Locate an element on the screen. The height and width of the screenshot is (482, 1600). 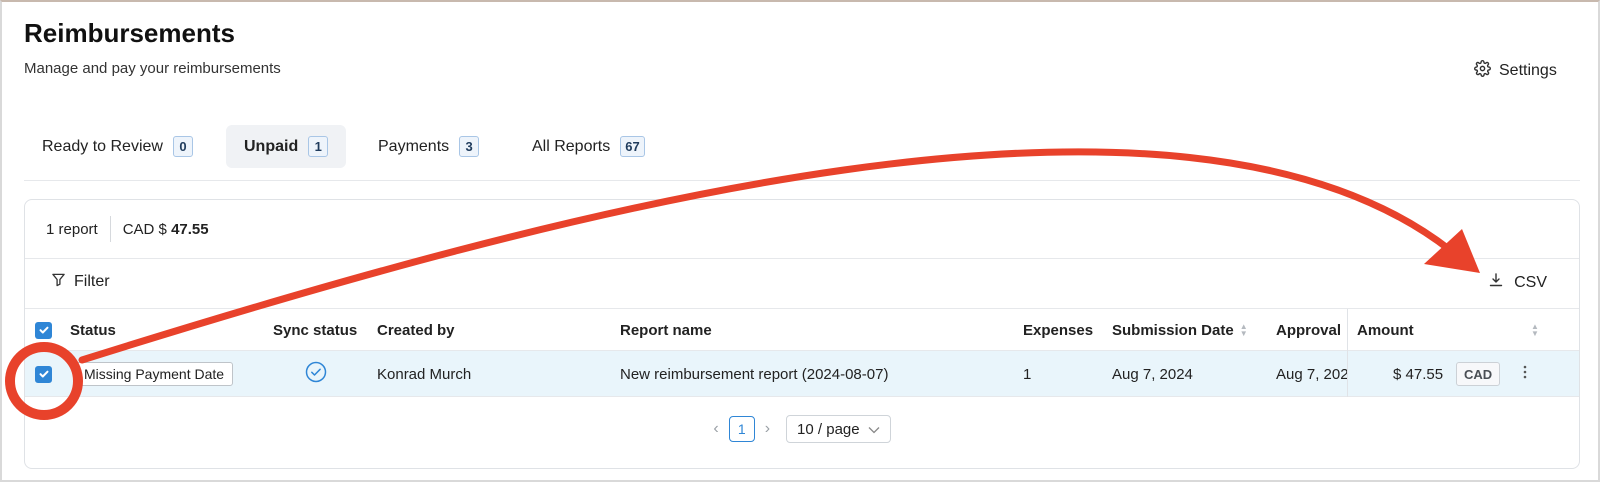
download-icon is located at coordinates (1496, 282).